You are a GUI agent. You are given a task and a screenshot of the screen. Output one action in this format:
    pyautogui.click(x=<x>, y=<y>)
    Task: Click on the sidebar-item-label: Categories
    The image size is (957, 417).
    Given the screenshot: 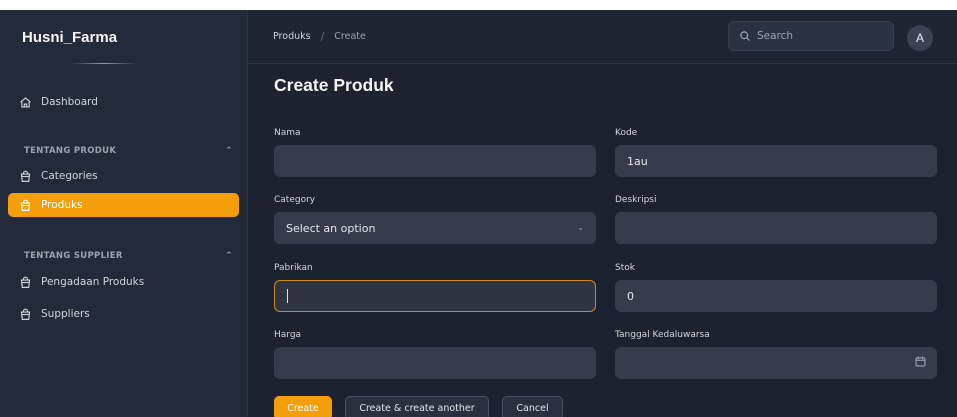 What is the action you would take?
    pyautogui.click(x=69, y=176)
    